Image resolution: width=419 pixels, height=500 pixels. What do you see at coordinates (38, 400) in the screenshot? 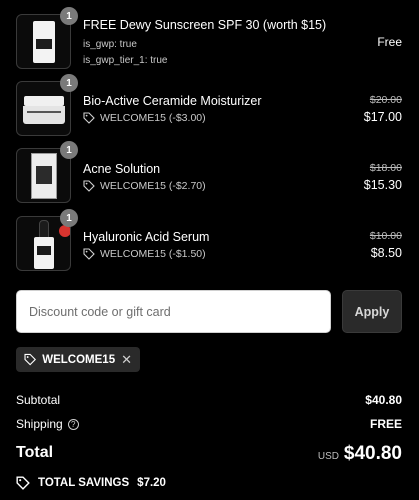
I see `subtotal-label: Subtotal` at bounding box center [38, 400].